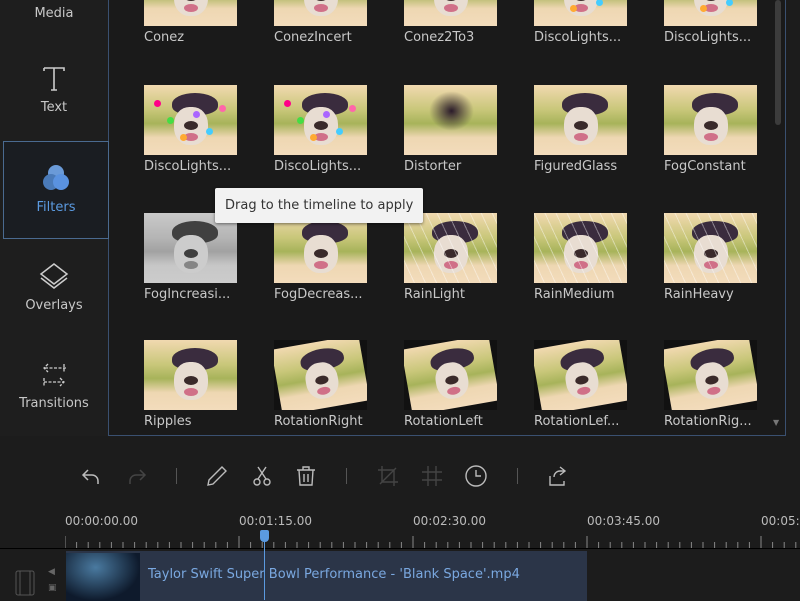 The width and height of the screenshot is (800, 601). What do you see at coordinates (306, 476) in the screenshot?
I see `delete-icon` at bounding box center [306, 476].